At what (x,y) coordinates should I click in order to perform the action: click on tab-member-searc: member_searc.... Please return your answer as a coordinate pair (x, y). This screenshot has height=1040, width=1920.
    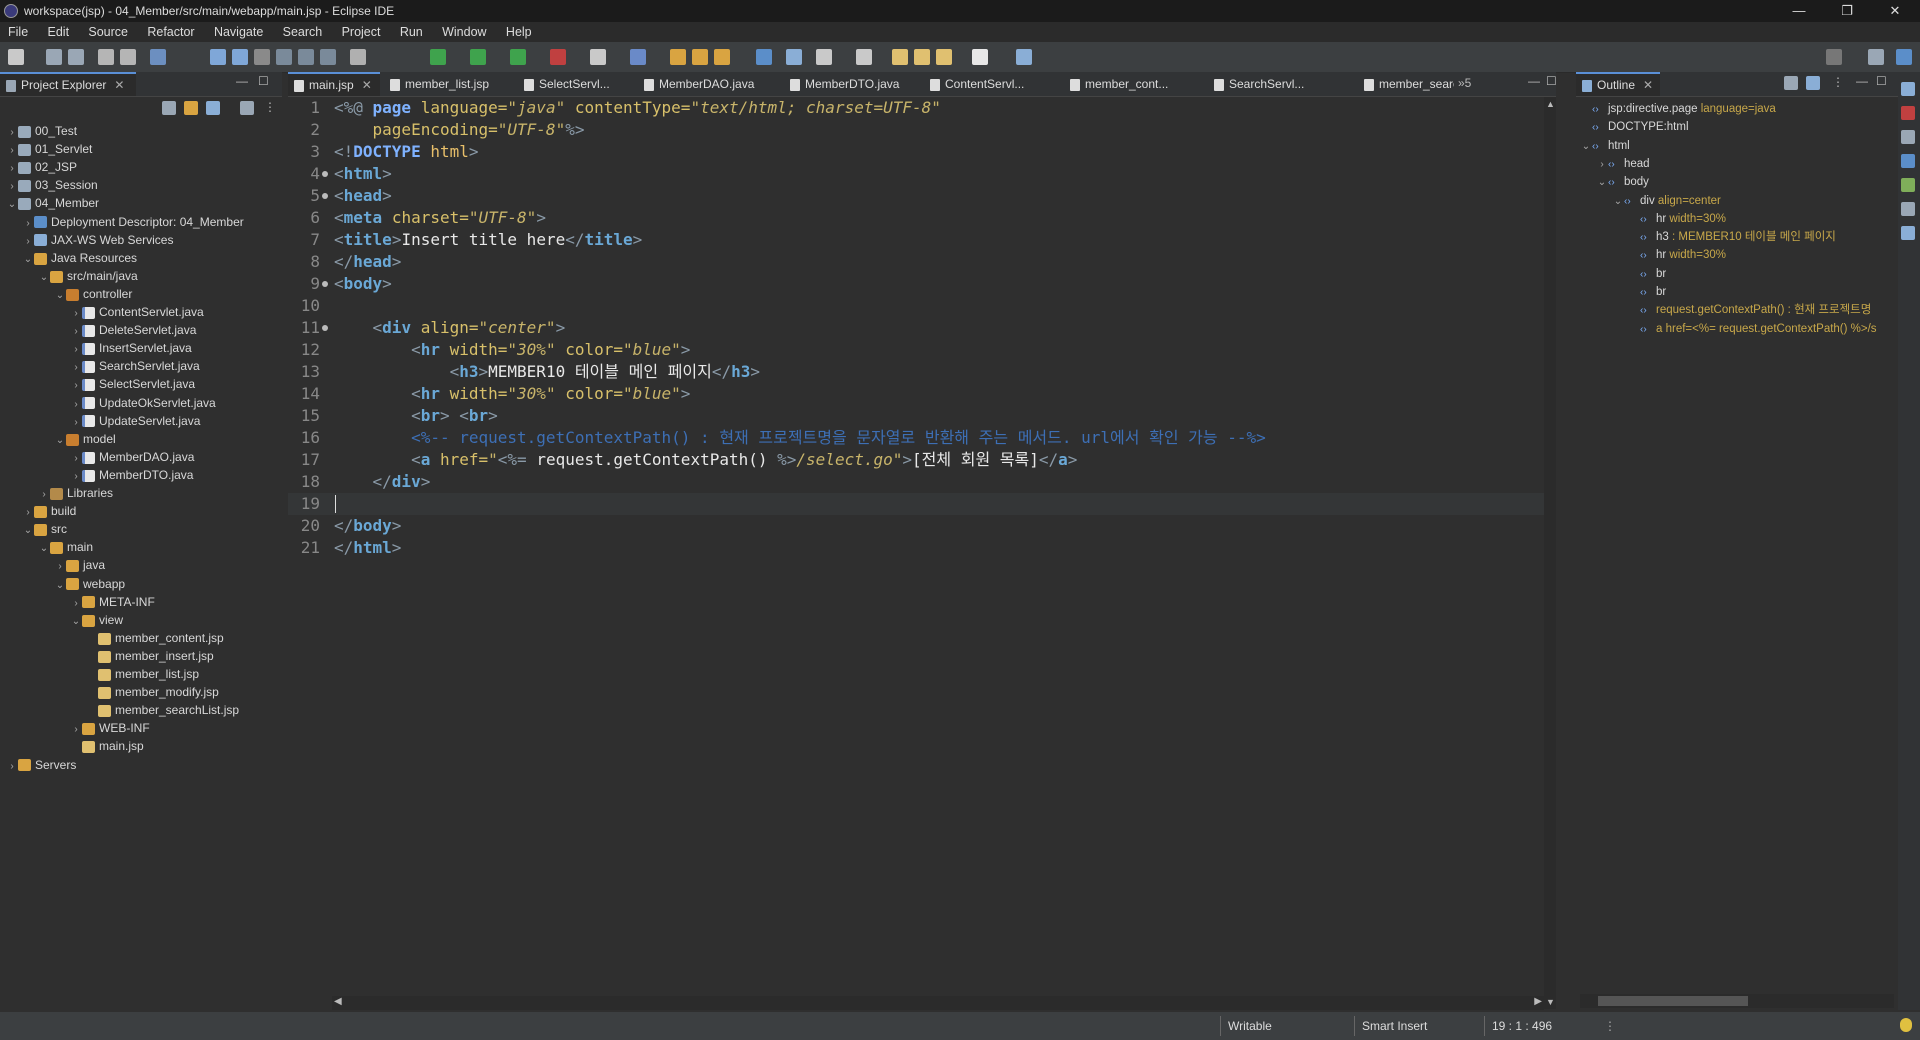
    Looking at the image, I should click on (1406, 84).